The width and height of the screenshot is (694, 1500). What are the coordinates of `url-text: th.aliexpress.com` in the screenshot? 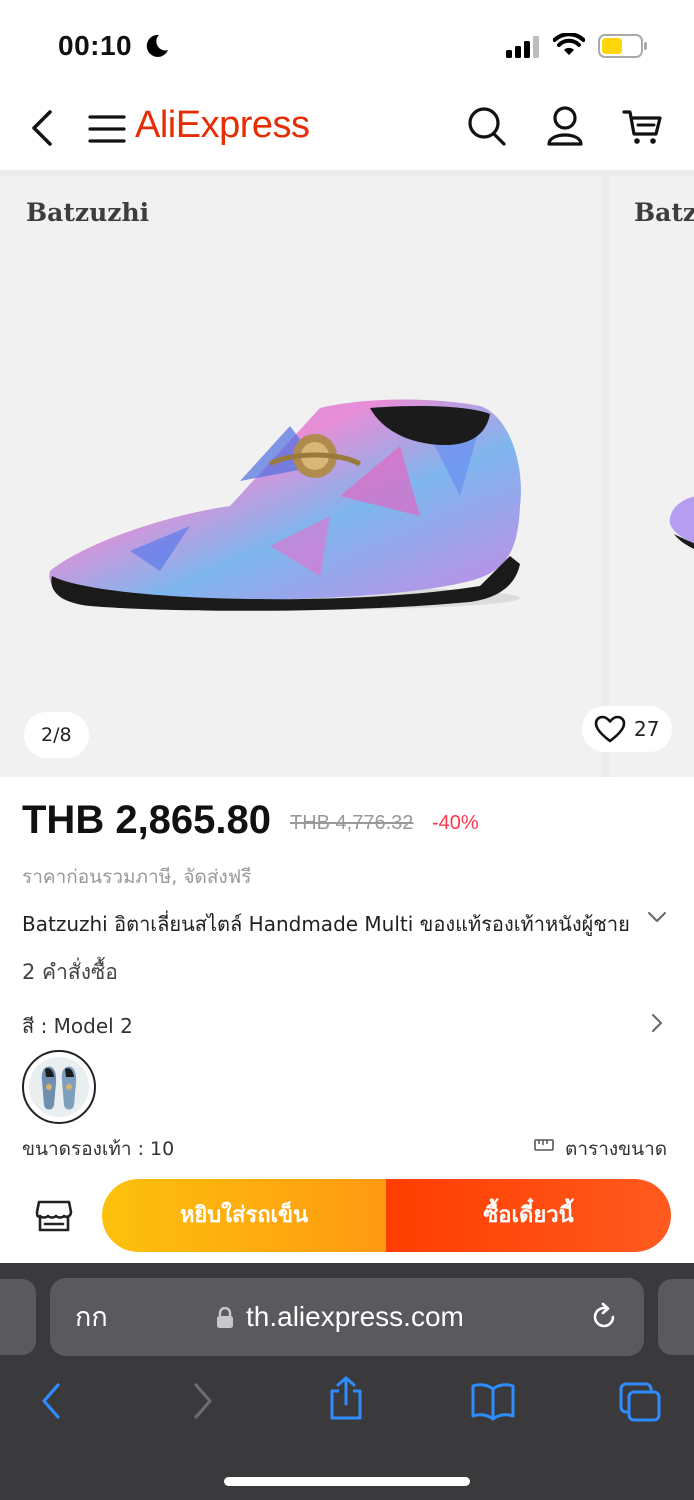 It's located at (355, 1317).